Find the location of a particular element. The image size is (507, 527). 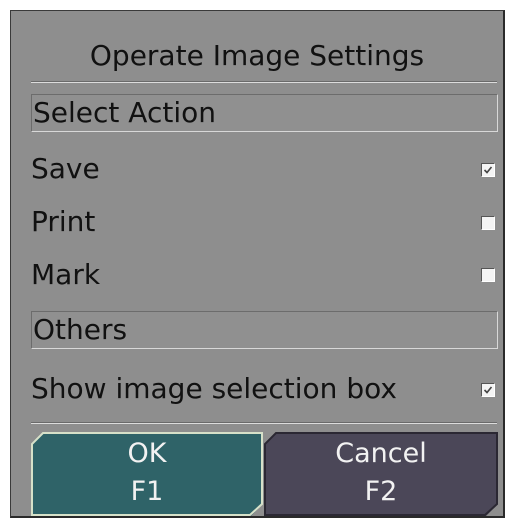

cancel-button: Cancel F2 is located at coordinates (381, 474).